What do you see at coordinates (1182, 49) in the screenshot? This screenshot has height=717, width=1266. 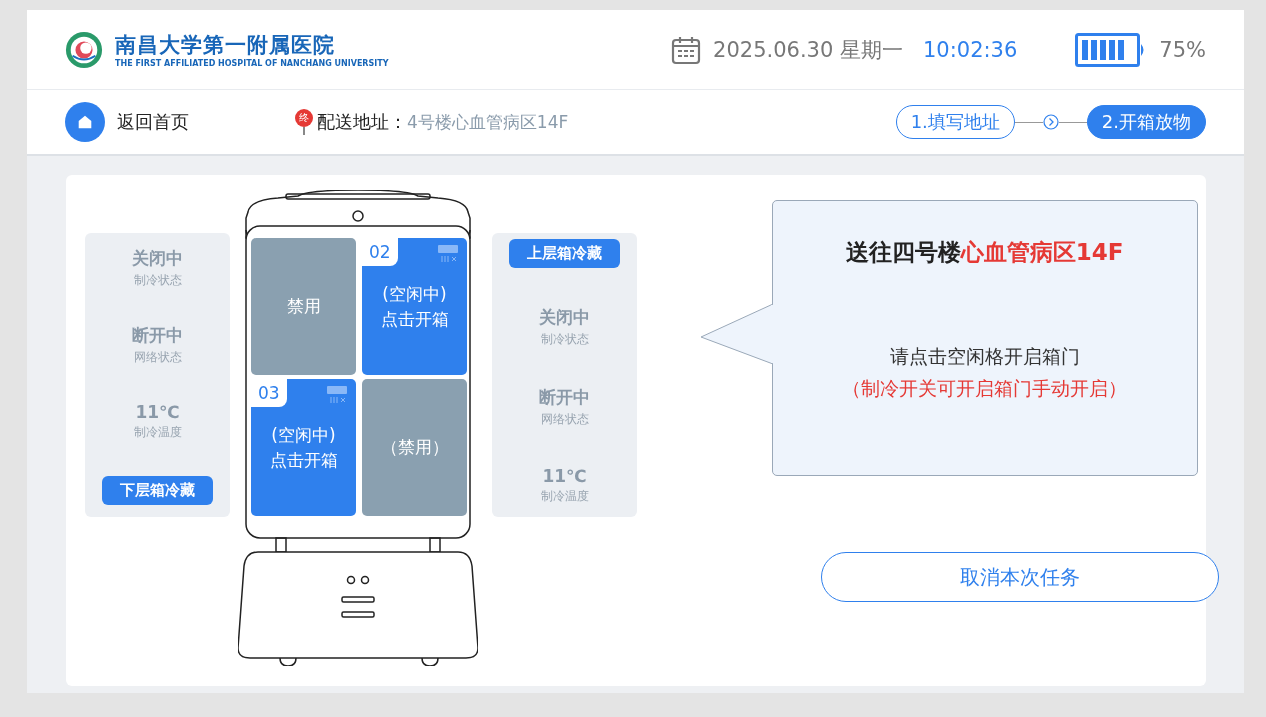 I see `battery-percent: 75%` at bounding box center [1182, 49].